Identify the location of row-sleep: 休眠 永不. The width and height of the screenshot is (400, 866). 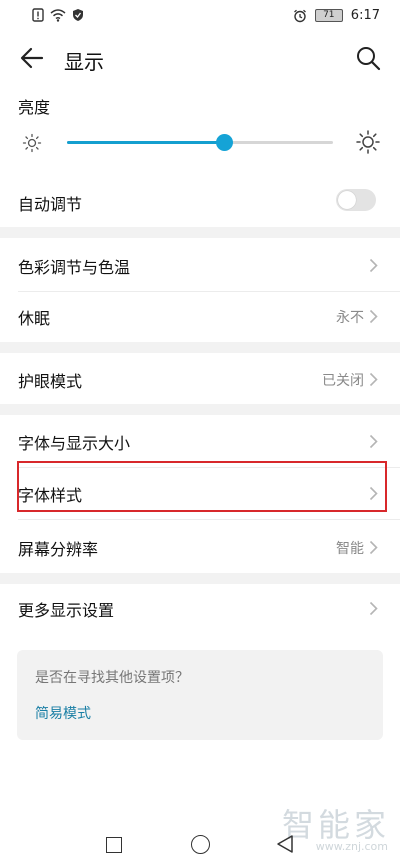
(200, 316).